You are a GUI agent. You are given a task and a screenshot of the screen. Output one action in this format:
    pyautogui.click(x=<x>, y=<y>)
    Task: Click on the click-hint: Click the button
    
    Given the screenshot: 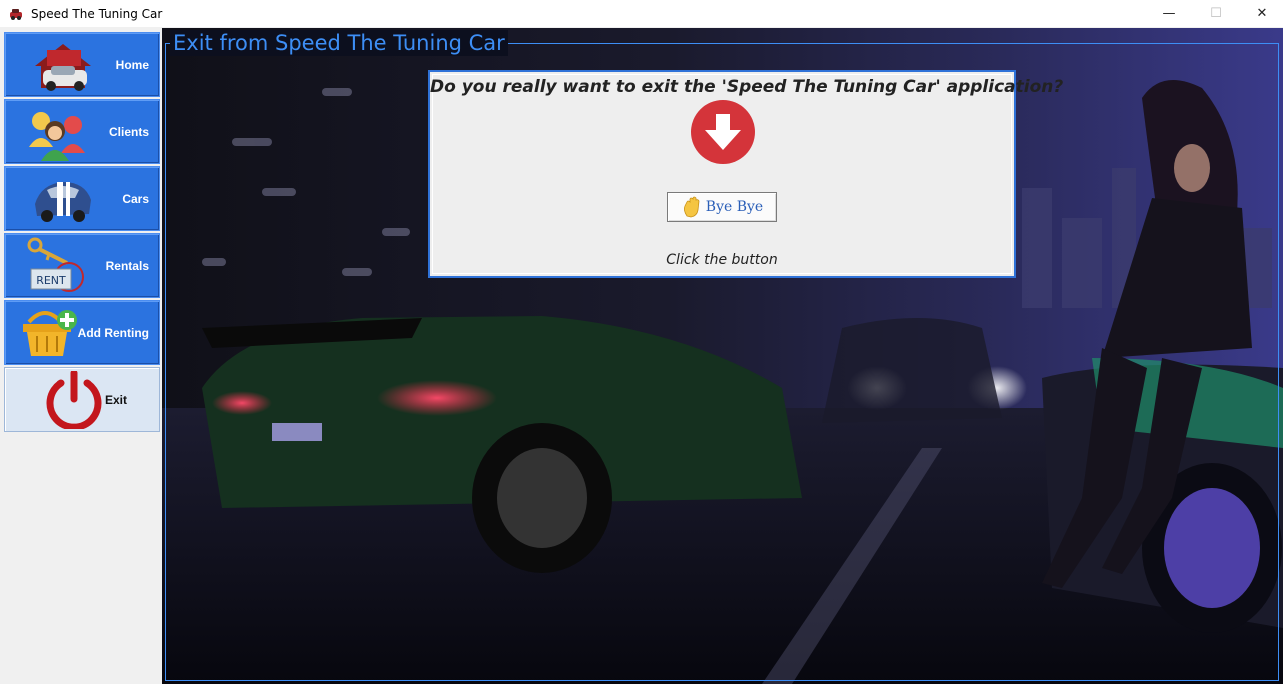 What is the action you would take?
    pyautogui.click(x=722, y=260)
    